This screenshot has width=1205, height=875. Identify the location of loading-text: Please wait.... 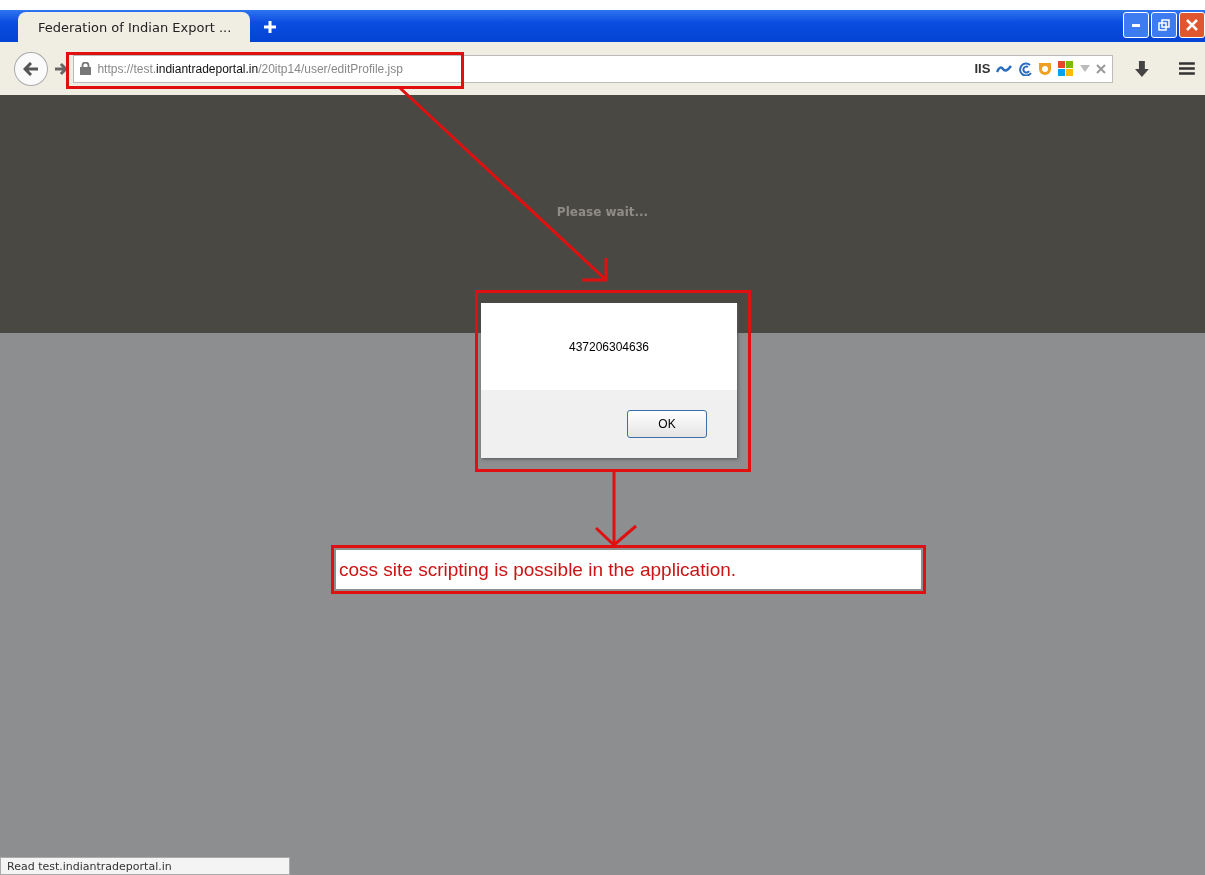
(602, 213).